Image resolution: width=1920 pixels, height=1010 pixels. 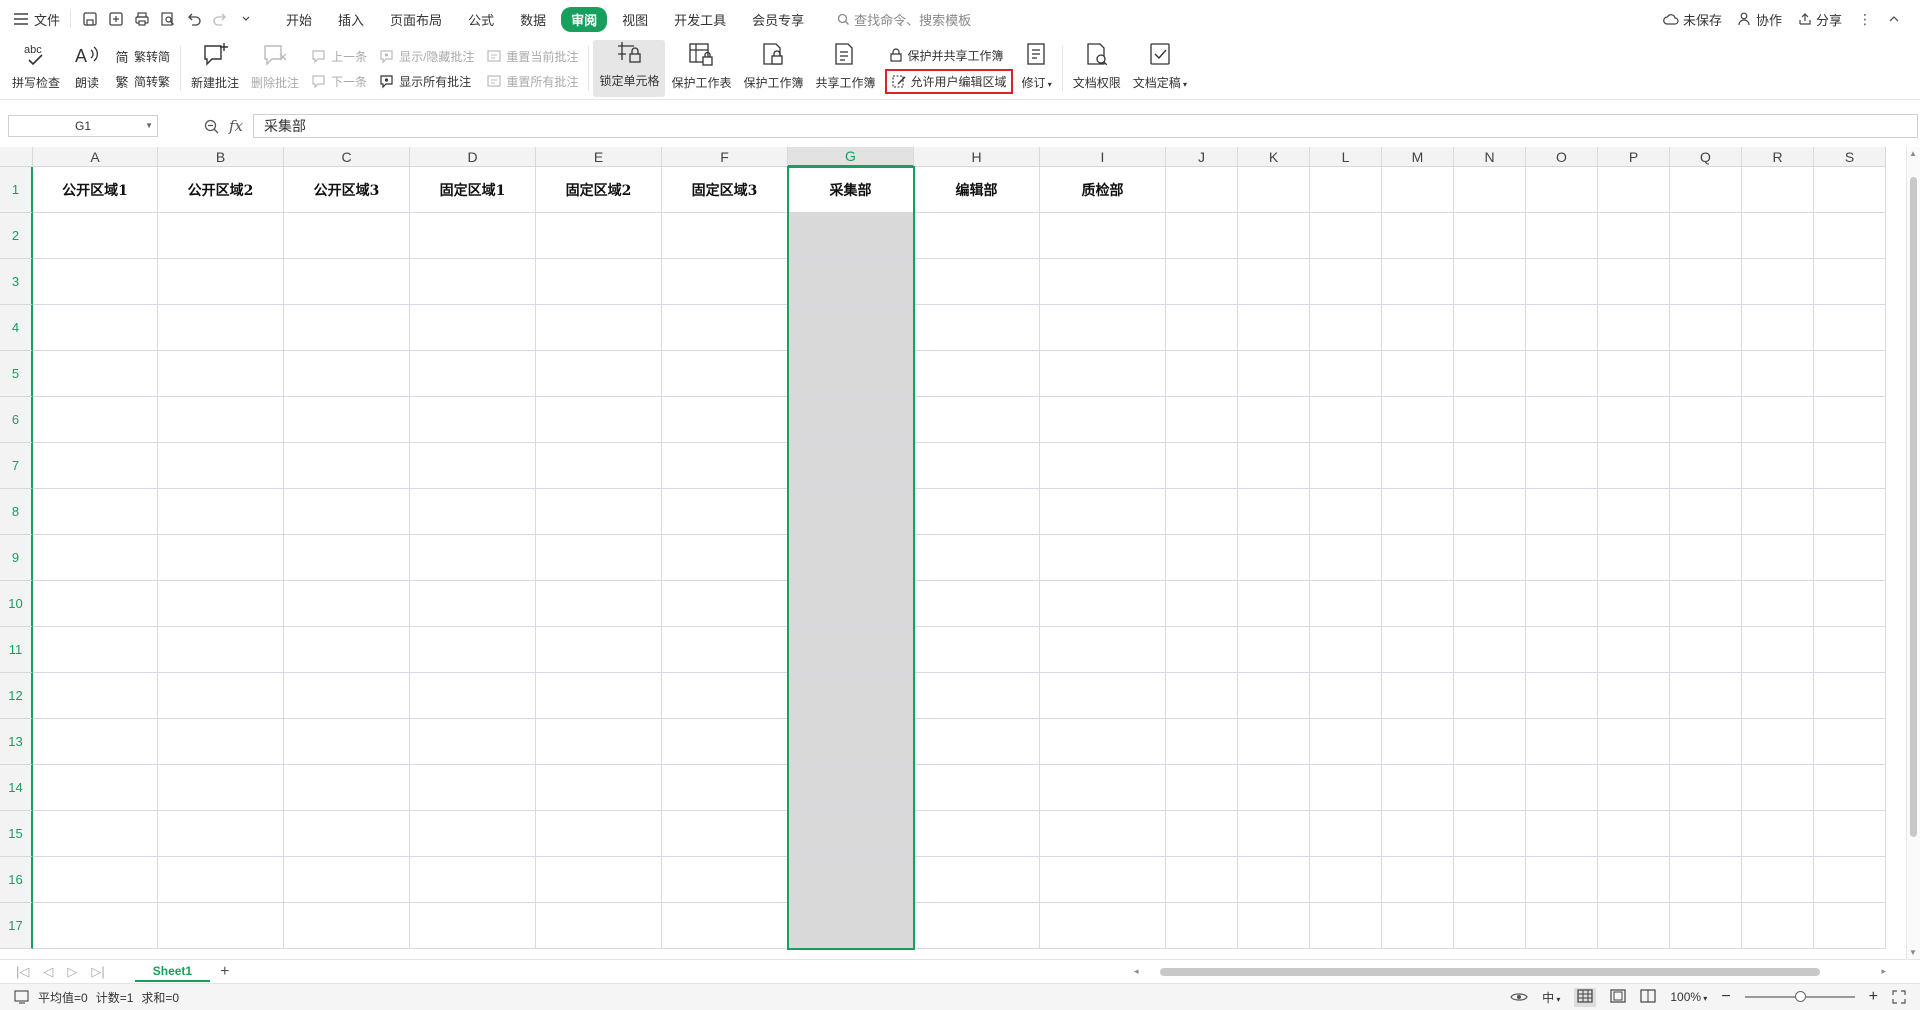 I want to click on cell-g8, so click(x=851, y=512).